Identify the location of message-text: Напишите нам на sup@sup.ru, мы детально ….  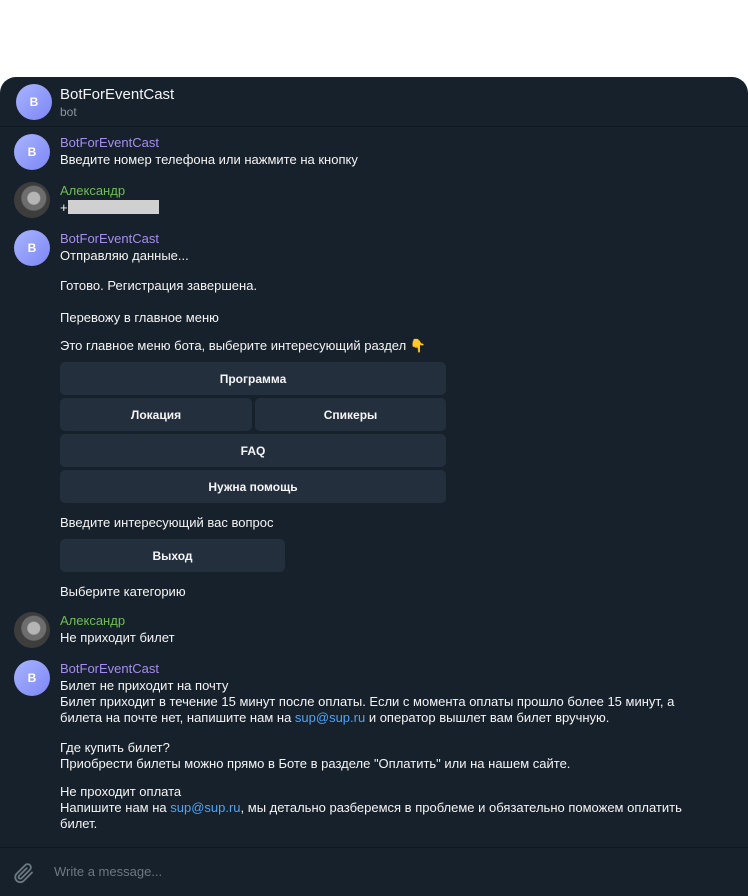
(371, 808).